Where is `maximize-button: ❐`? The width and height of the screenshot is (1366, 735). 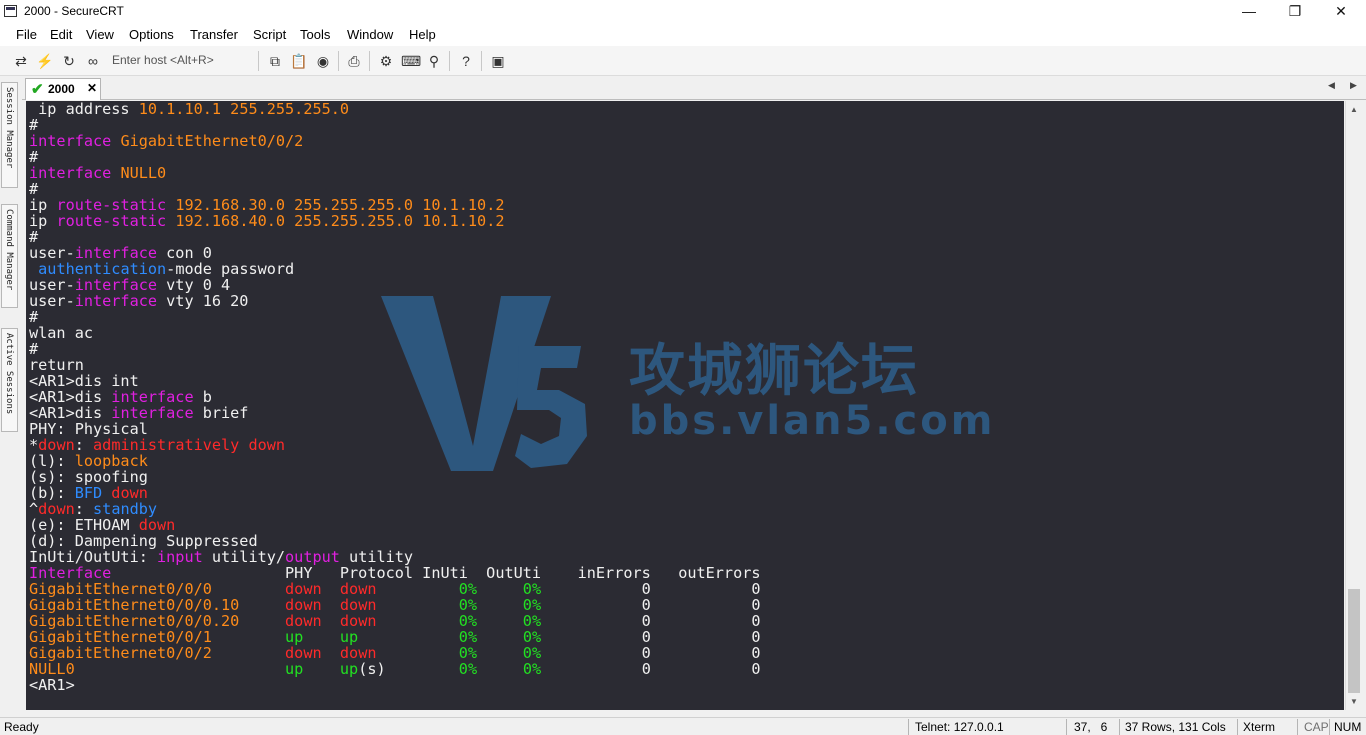
maximize-button: ❐ is located at coordinates (1295, 12).